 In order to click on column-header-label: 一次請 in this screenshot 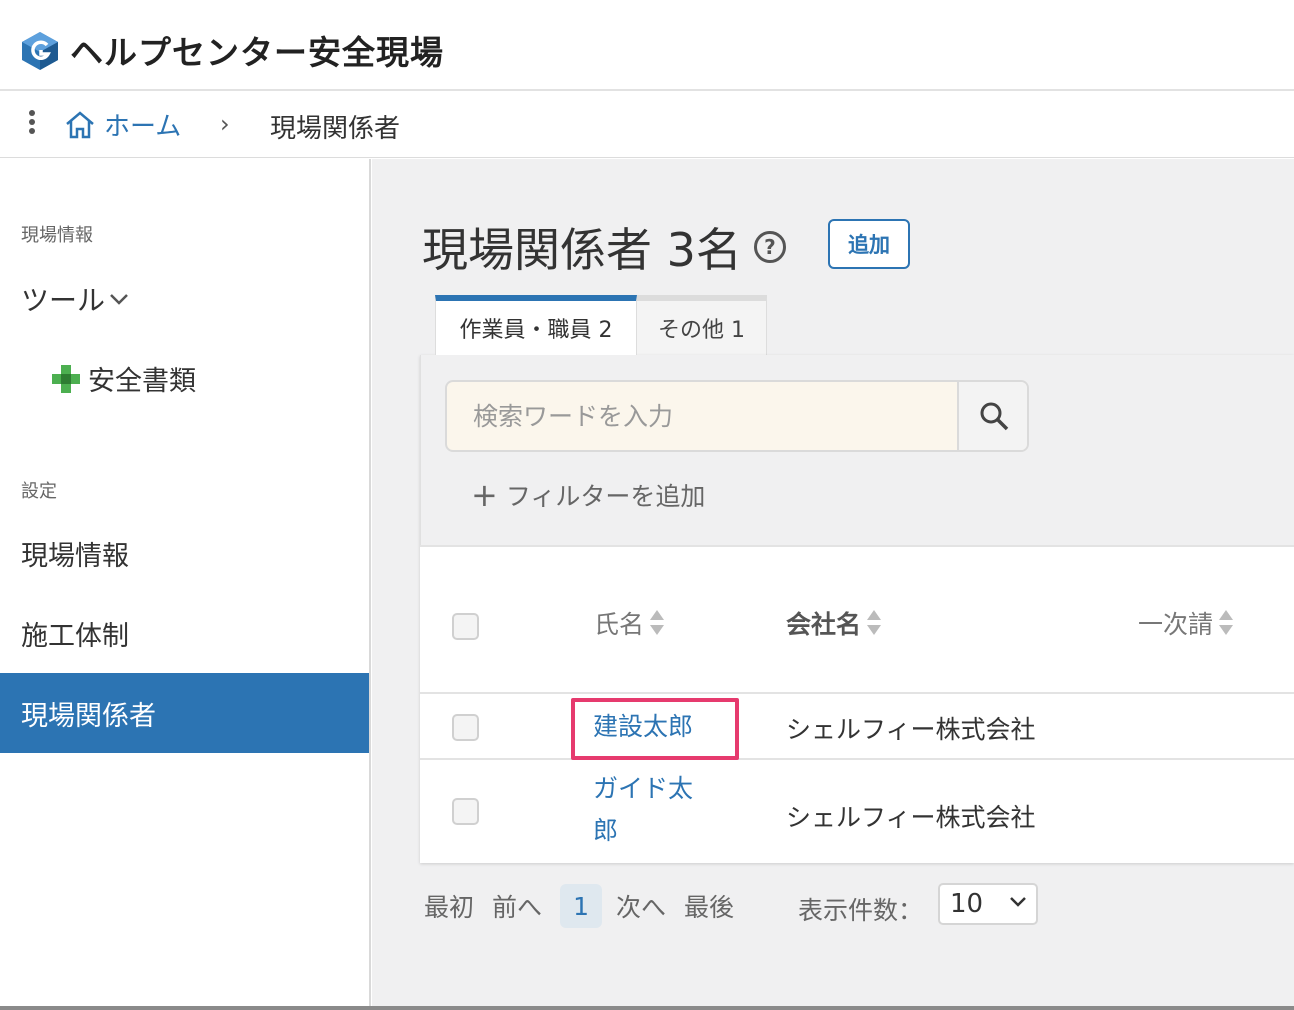, I will do `click(1176, 624)`.